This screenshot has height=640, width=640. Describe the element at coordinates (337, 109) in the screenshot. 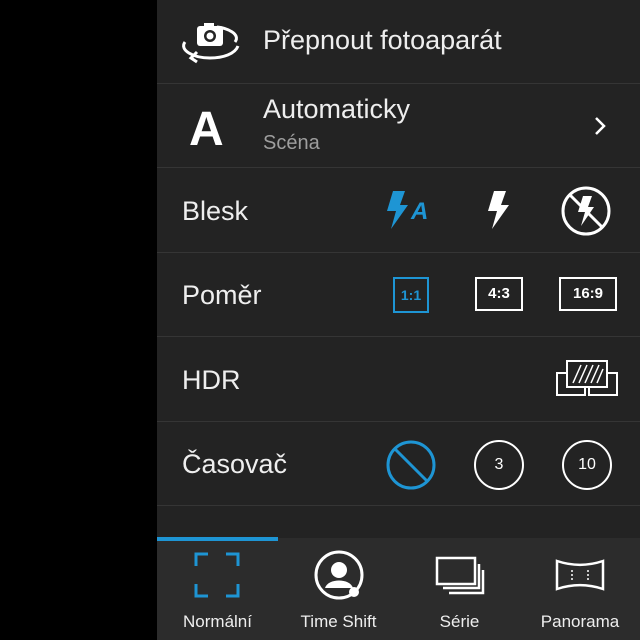

I see `scene-title: Automaticky` at that location.